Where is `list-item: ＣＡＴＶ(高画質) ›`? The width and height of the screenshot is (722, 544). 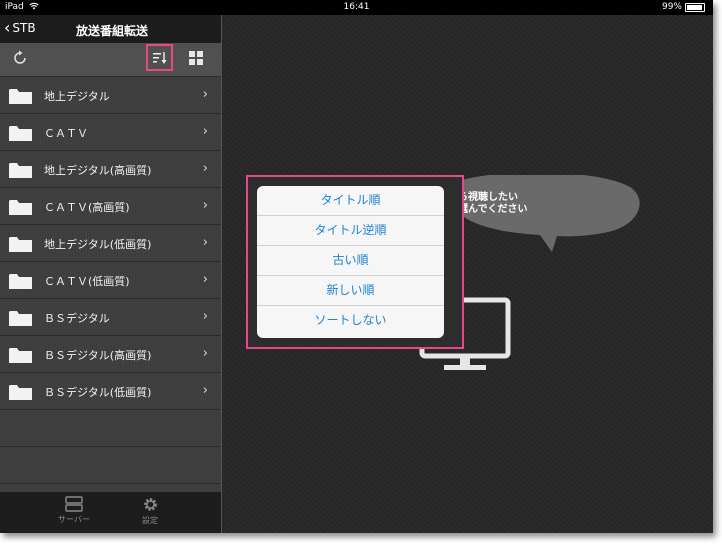 list-item: ＣＡＴＶ(高画質) › is located at coordinates (110, 206).